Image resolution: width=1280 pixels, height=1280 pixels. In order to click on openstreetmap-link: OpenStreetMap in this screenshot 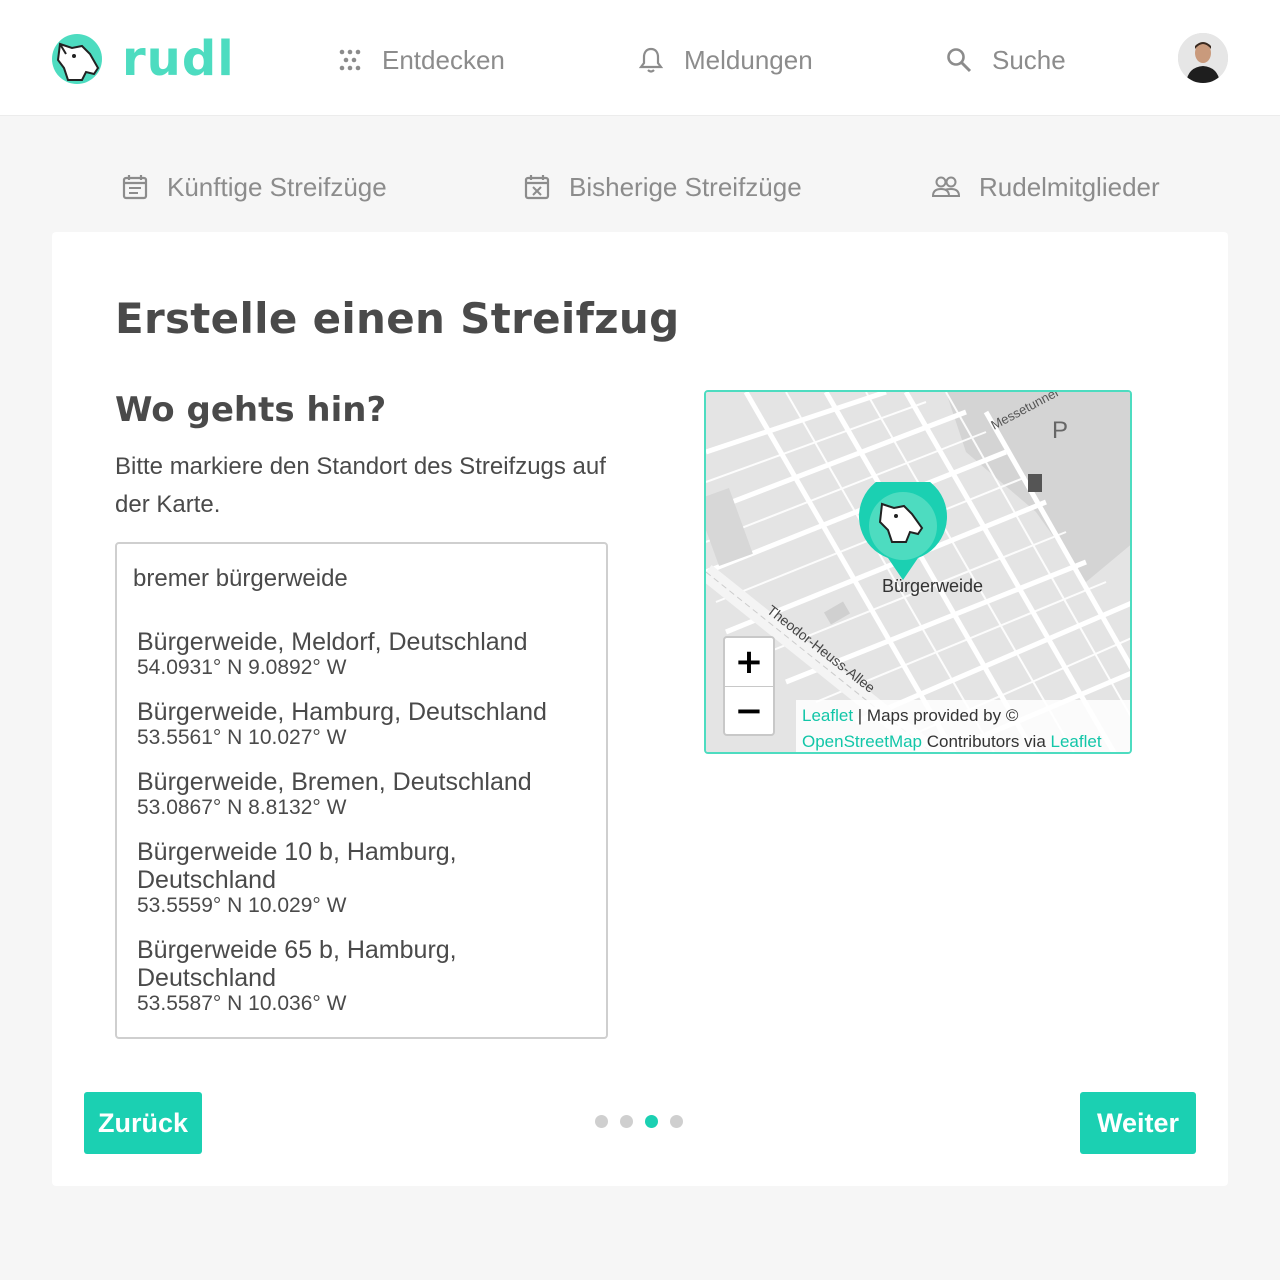, I will do `click(862, 741)`.